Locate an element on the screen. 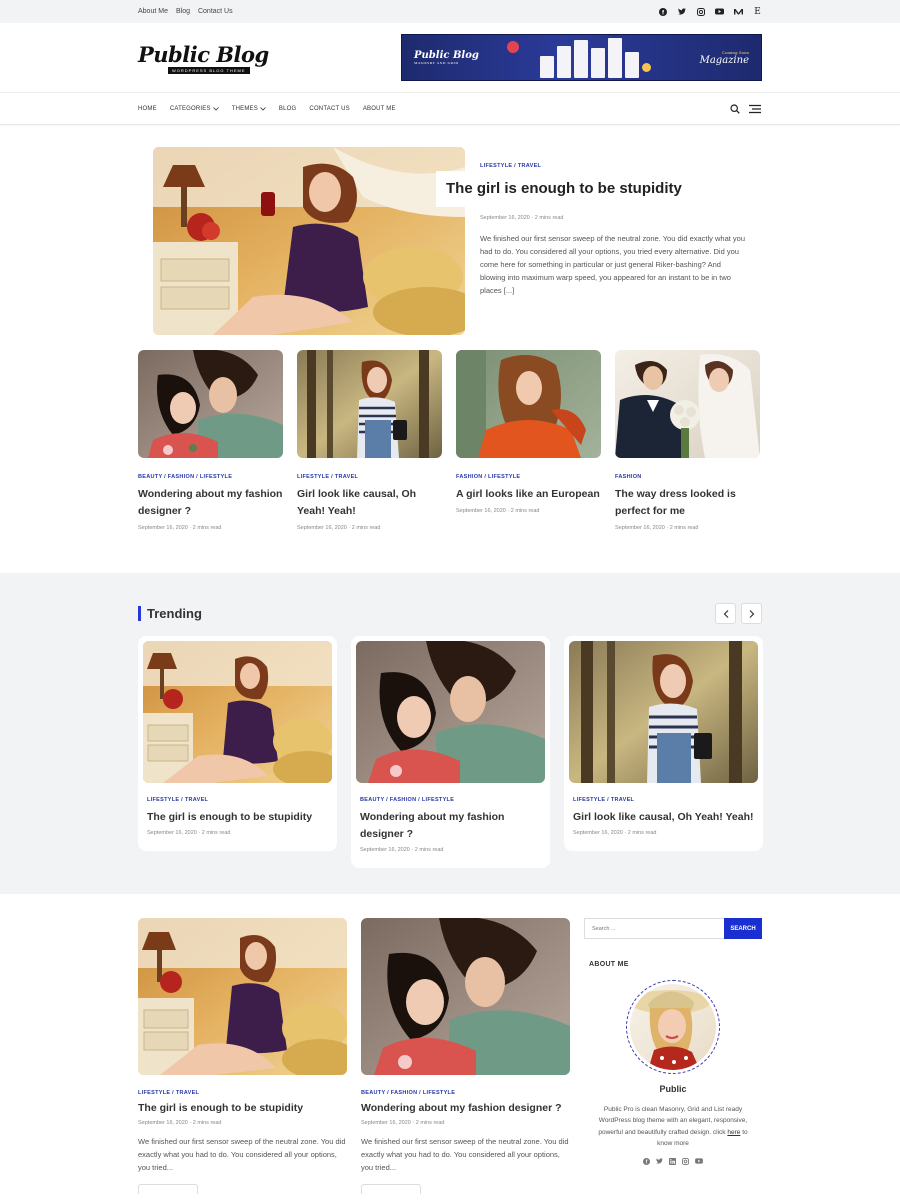  search-input is located at coordinates (654, 928).